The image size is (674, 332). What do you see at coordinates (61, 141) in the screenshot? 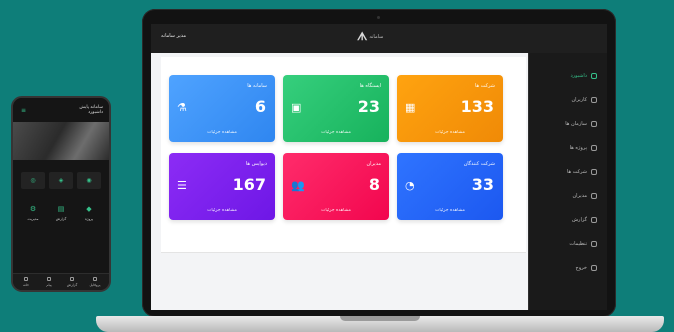
I see `phone-banner-image` at bounding box center [61, 141].